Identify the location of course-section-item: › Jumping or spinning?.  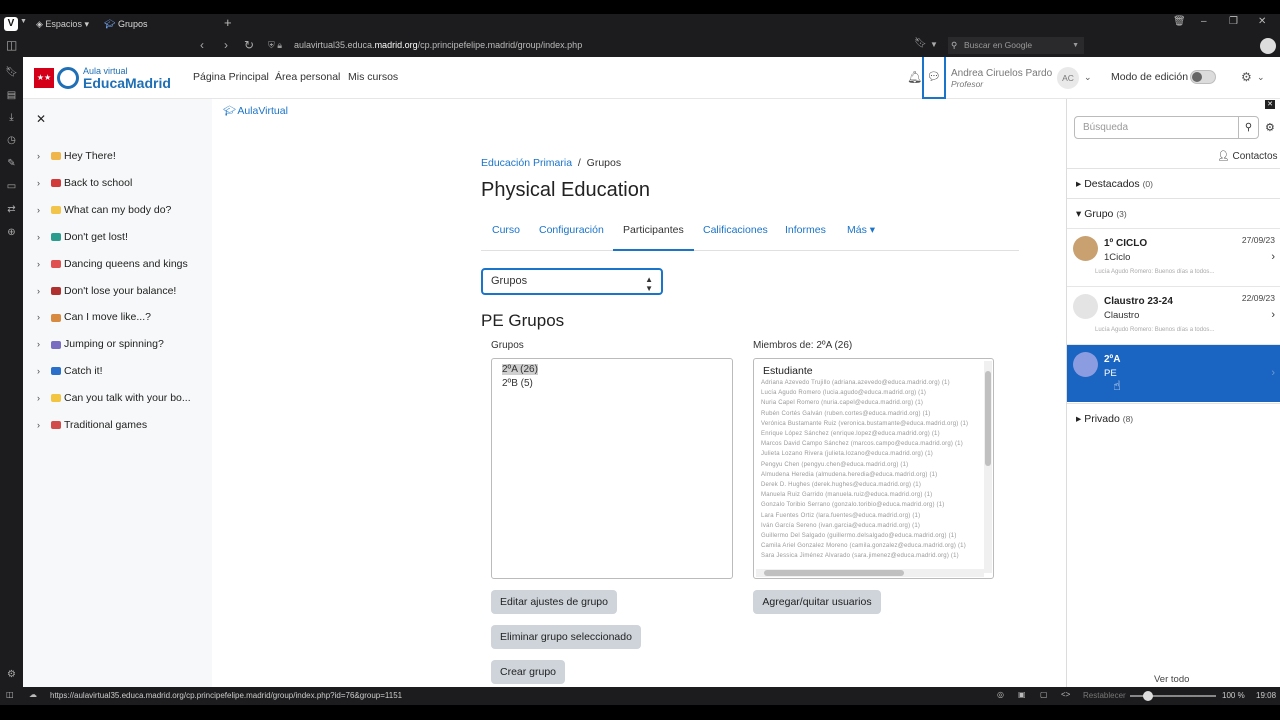
(100, 344).